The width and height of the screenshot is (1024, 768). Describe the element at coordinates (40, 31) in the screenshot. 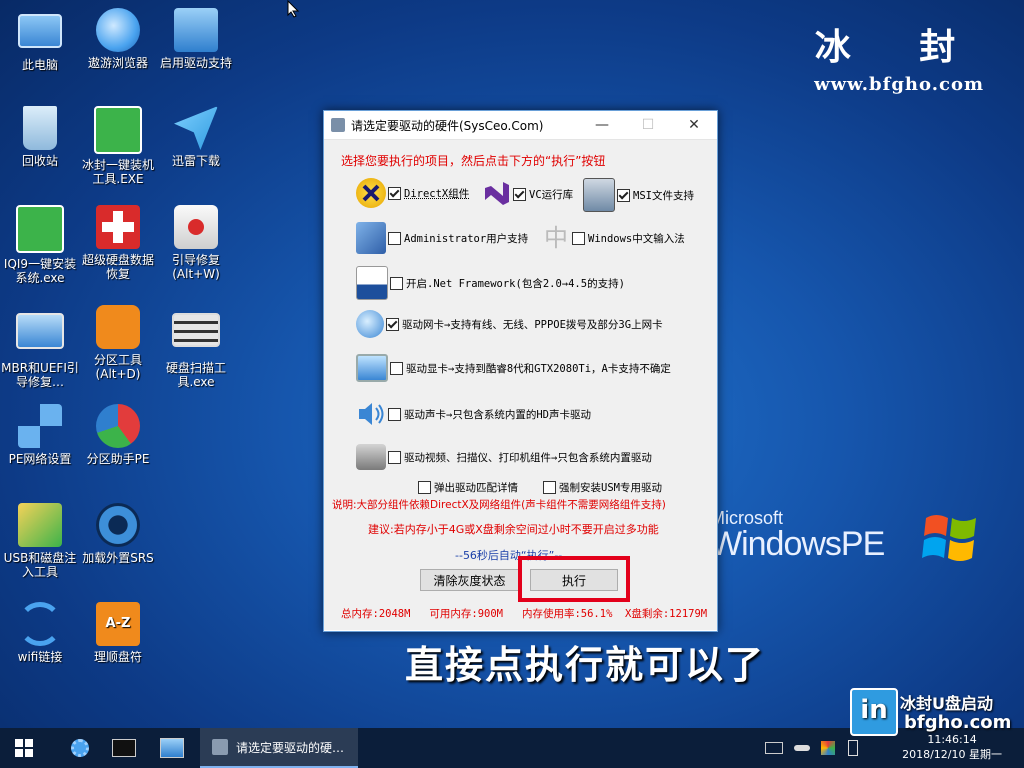

I see `computer-icon` at that location.